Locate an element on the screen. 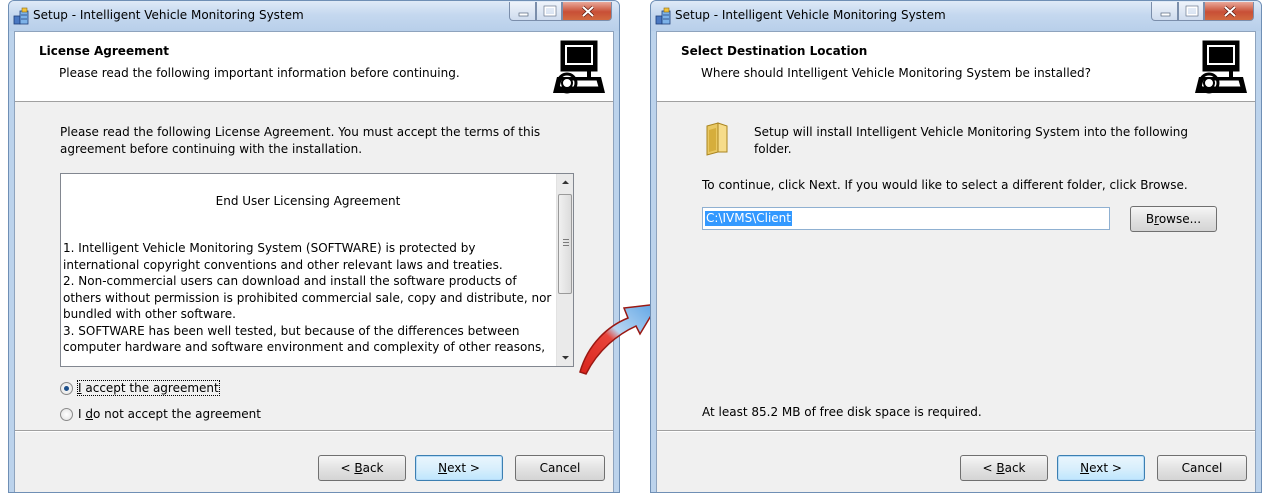 This screenshot has width=1269, height=493. folder-icon is located at coordinates (717, 139).